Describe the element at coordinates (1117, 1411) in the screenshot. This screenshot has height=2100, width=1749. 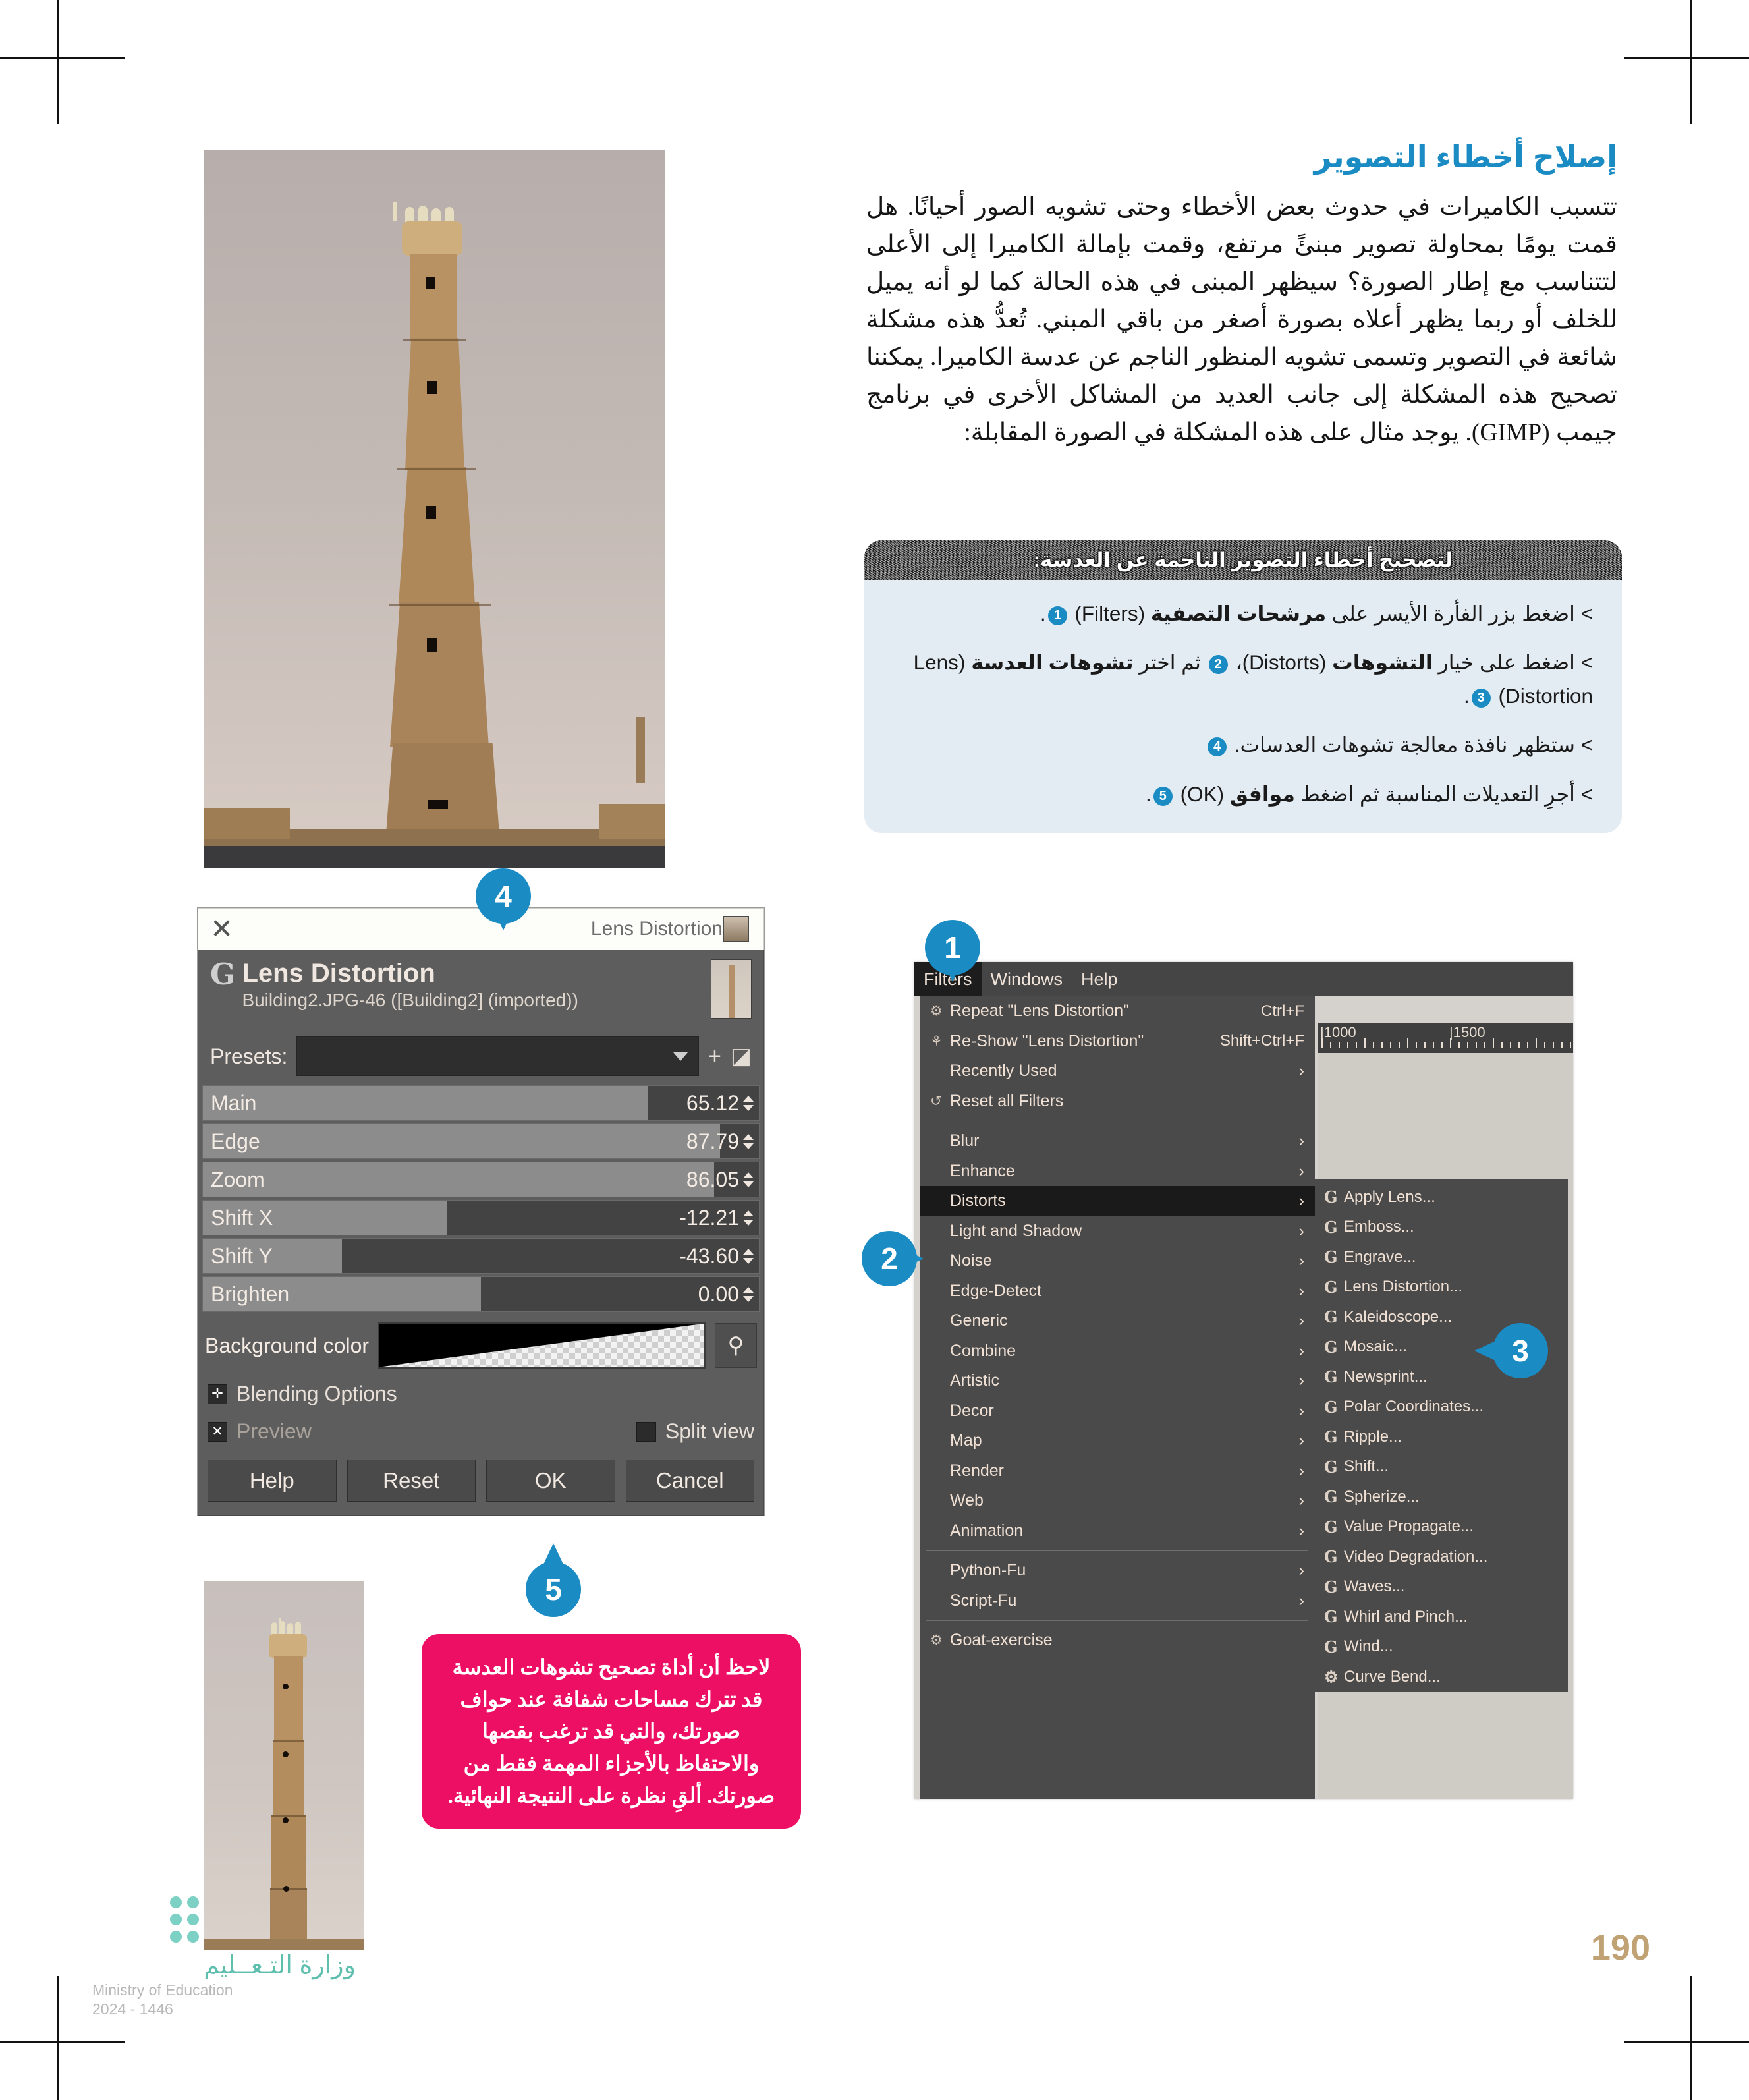
I see `menu-item-decor: Decor ›` at that location.